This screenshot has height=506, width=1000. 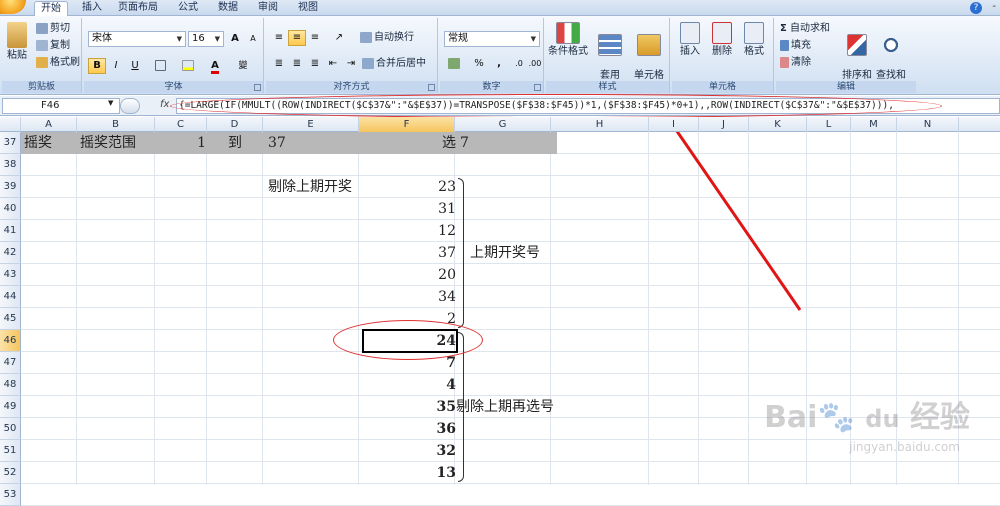 I want to click on conditional-format-button: 条件格式, so click(x=568, y=40).